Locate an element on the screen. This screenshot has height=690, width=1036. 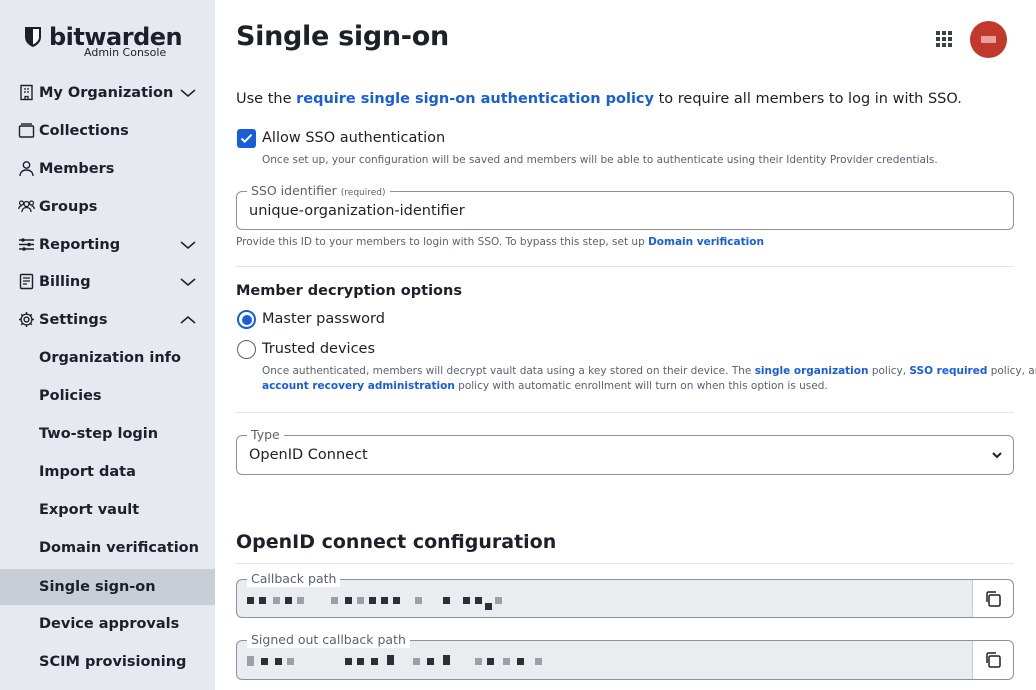
type-value: OpenID Connect is located at coordinates (308, 455).